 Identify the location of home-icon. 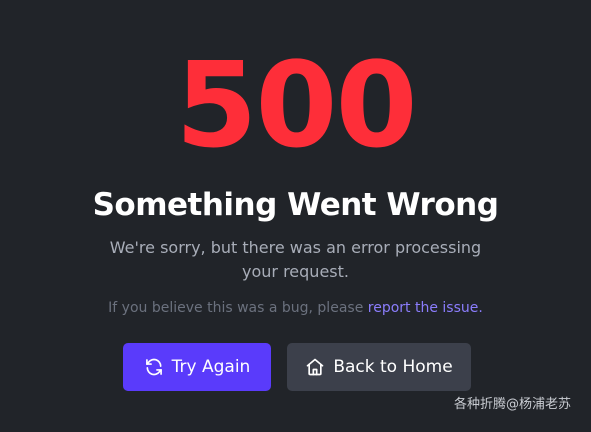
(315, 367).